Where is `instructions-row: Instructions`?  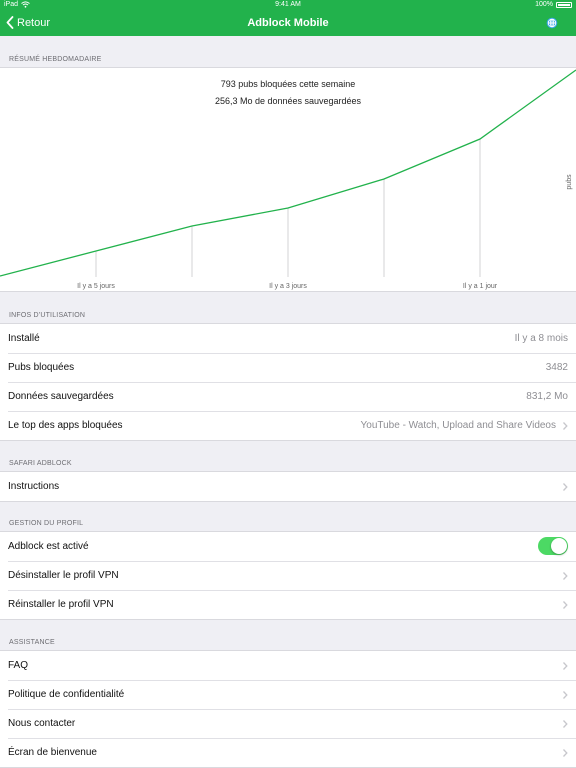
instructions-row: Instructions is located at coordinates (288, 486).